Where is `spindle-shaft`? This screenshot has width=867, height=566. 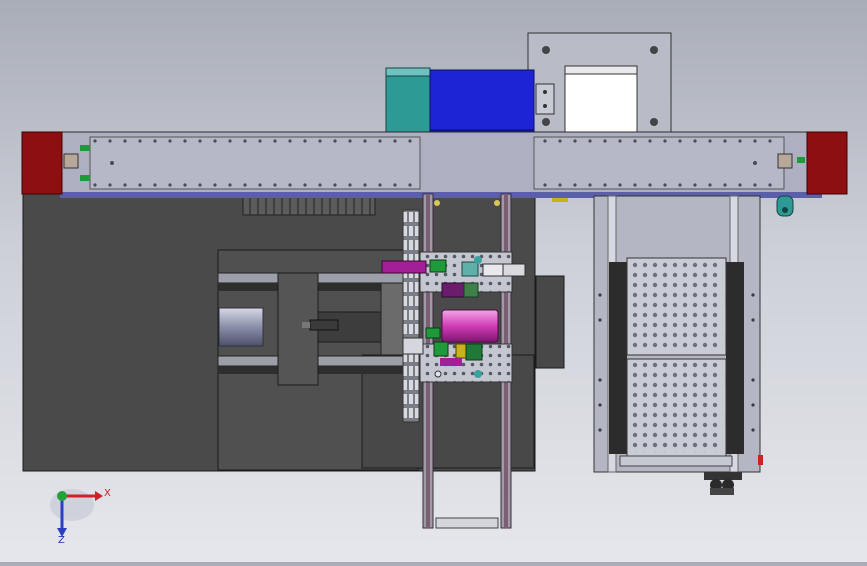 spindle-shaft is located at coordinates (241, 327).